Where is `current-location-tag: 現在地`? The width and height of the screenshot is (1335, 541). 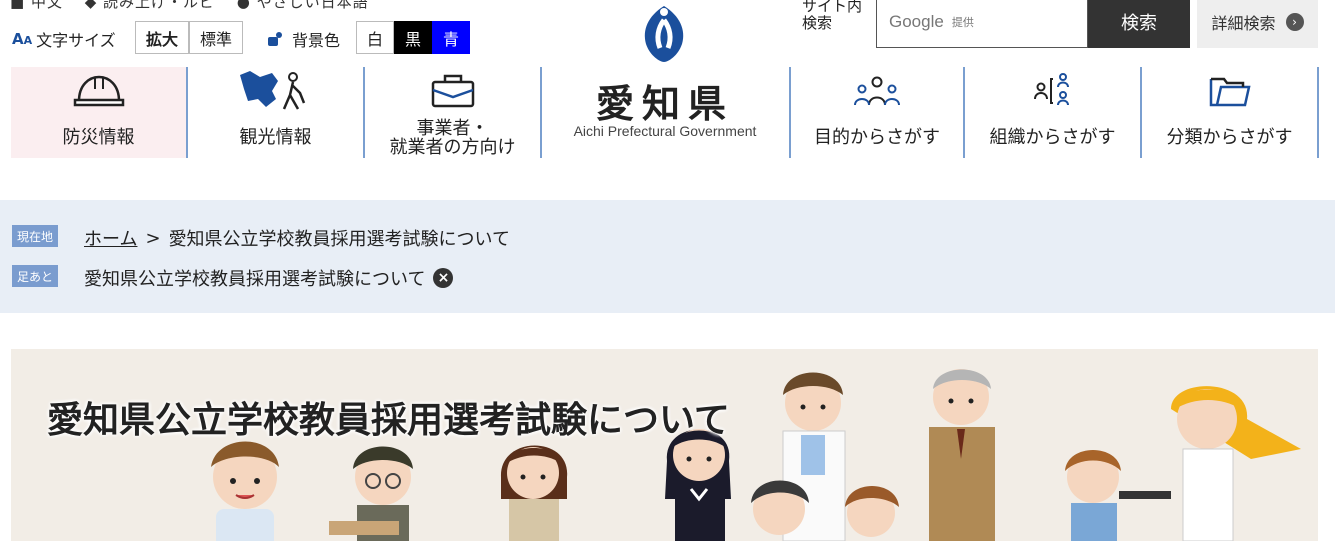 current-location-tag: 現在地 is located at coordinates (35, 236).